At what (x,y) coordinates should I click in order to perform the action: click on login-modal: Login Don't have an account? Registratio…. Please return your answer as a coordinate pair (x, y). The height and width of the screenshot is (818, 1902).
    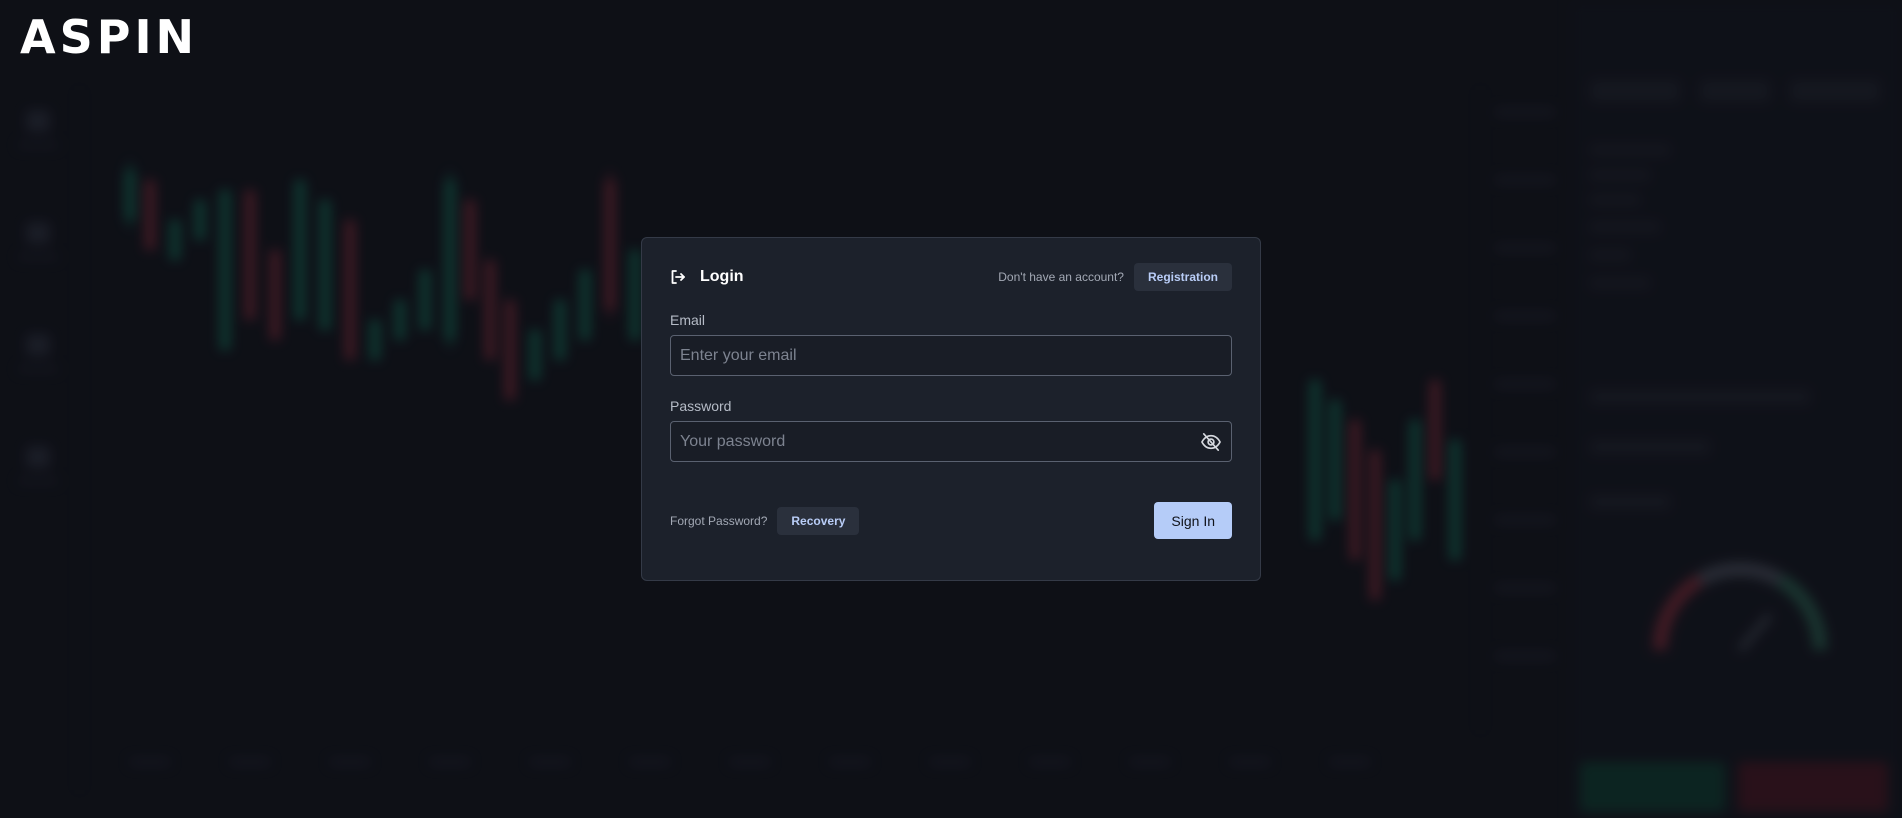
    Looking at the image, I should click on (951, 409).